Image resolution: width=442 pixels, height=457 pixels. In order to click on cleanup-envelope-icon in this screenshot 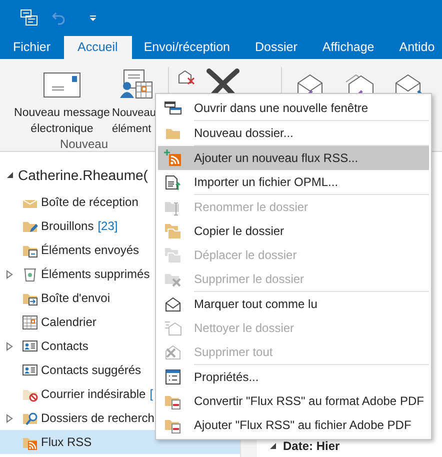, I will do `click(173, 328)`.